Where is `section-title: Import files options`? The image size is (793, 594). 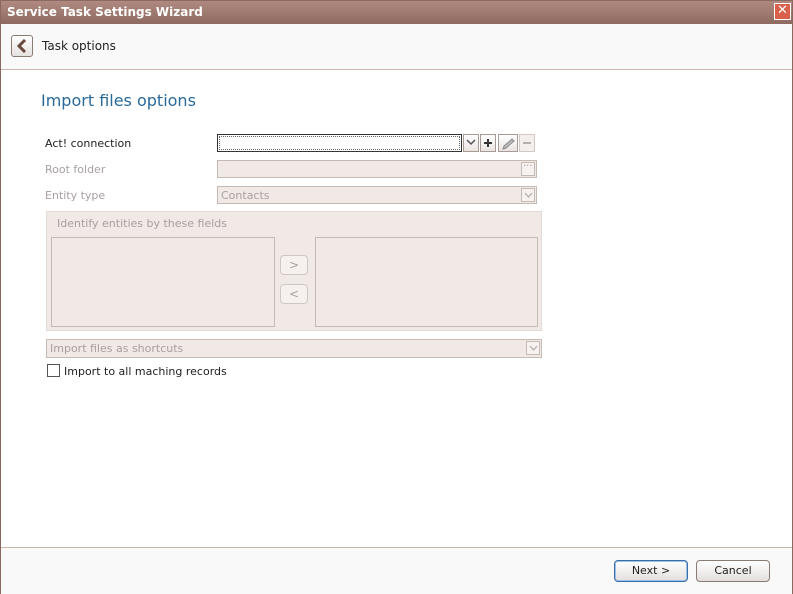 section-title: Import files options is located at coordinates (118, 100).